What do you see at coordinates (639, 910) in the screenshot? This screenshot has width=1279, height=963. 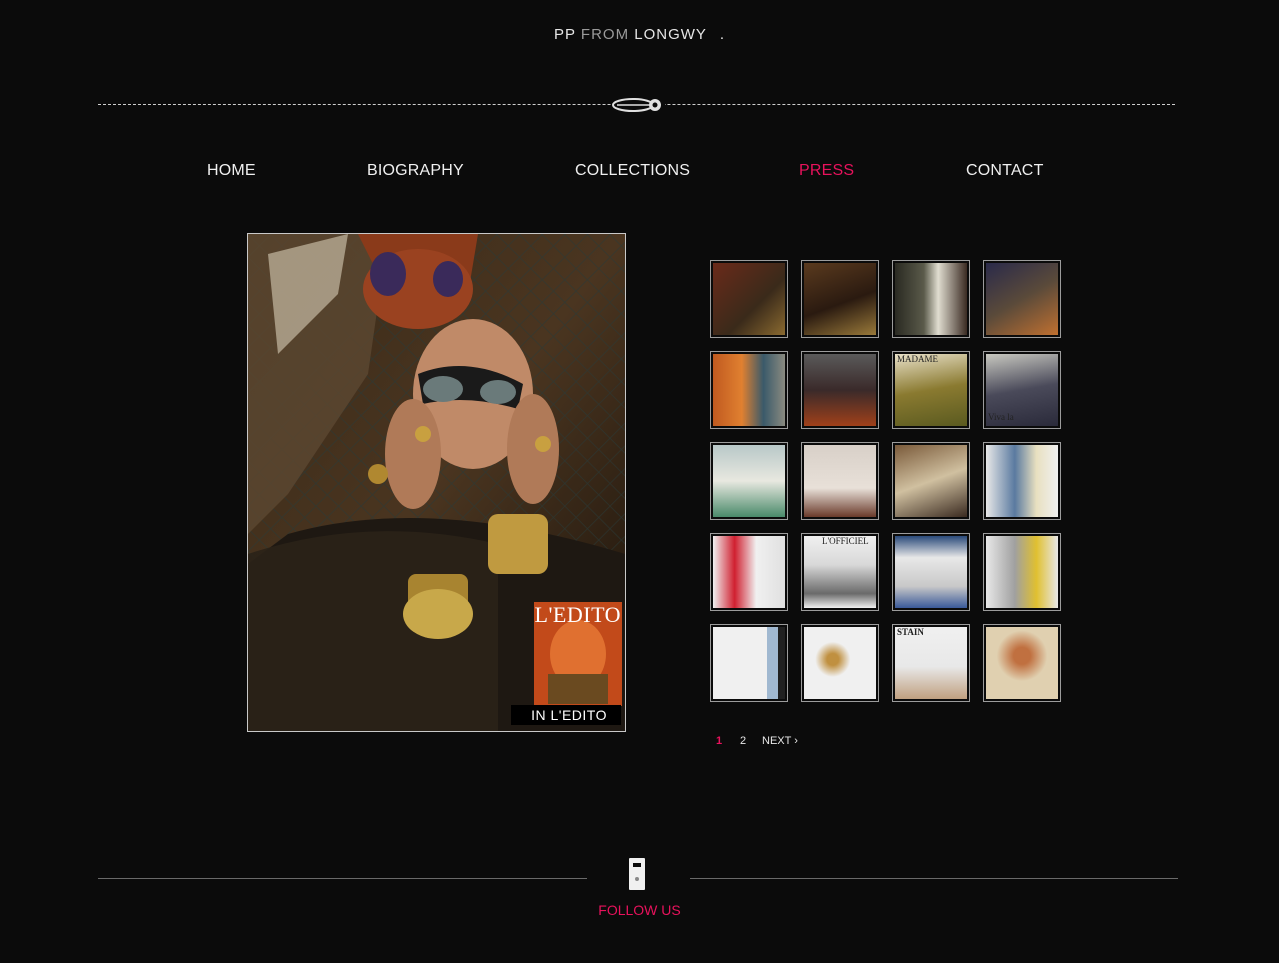 I see `follow-us-link: FOLLOW US` at bounding box center [639, 910].